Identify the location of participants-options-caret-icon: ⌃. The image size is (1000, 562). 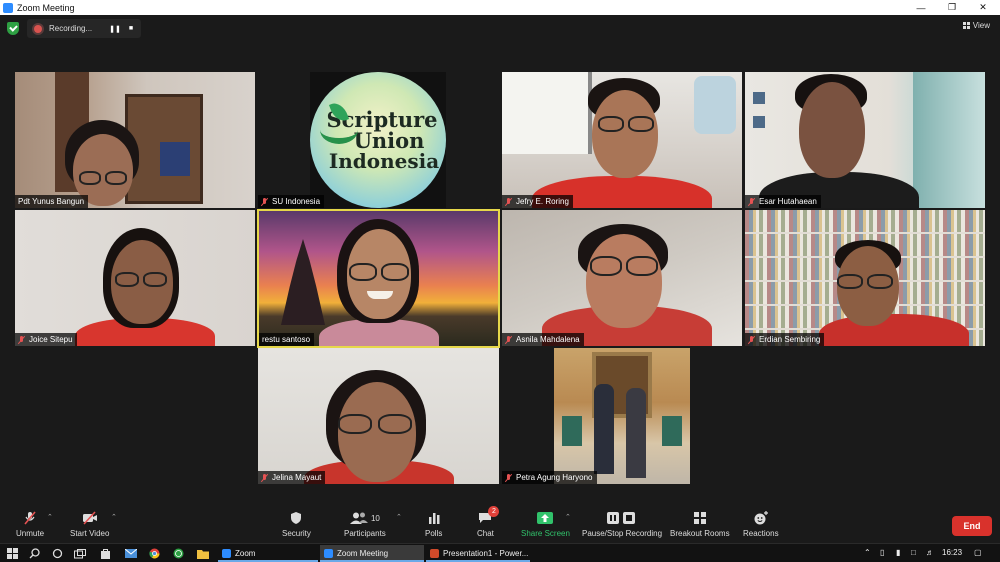
(399, 517).